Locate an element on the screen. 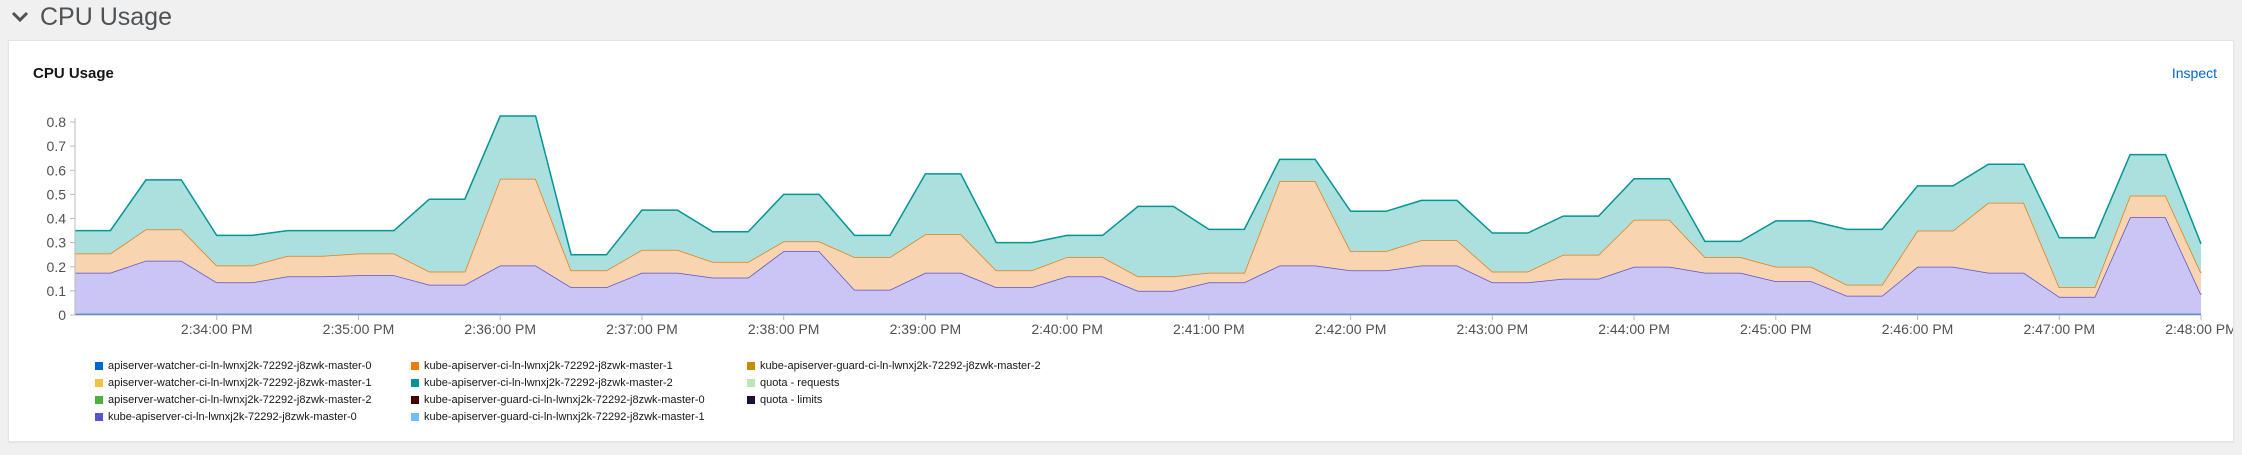 The width and height of the screenshot is (2242, 455). x-tick-label: 2:41:00 PM is located at coordinates (1209, 329).